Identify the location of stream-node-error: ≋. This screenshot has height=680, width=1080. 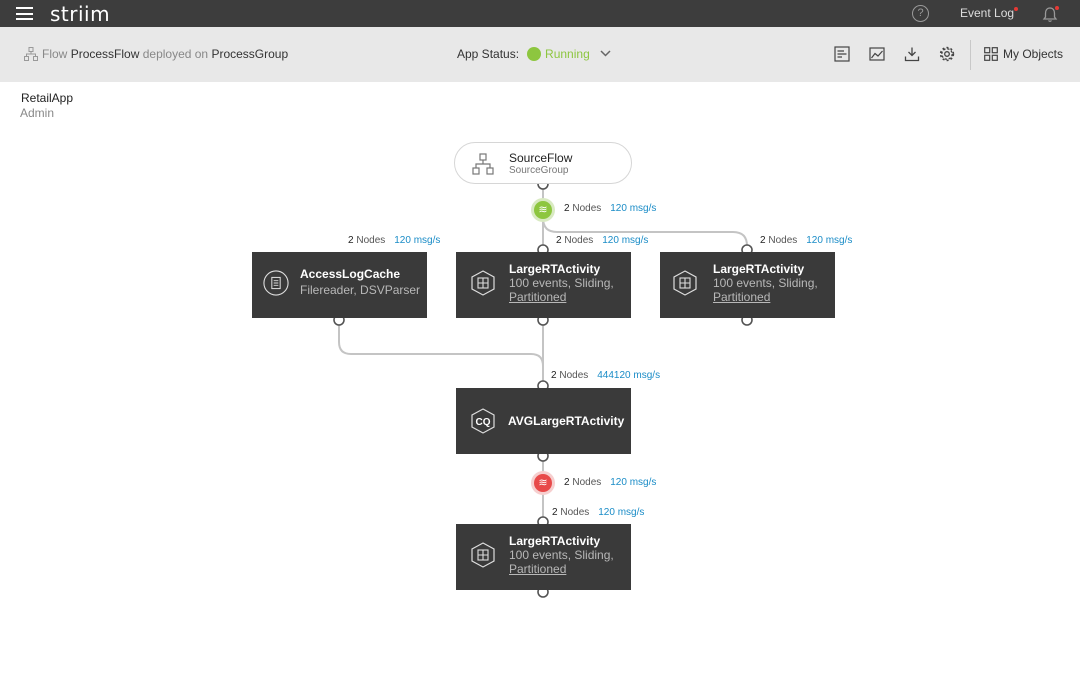
(543, 483).